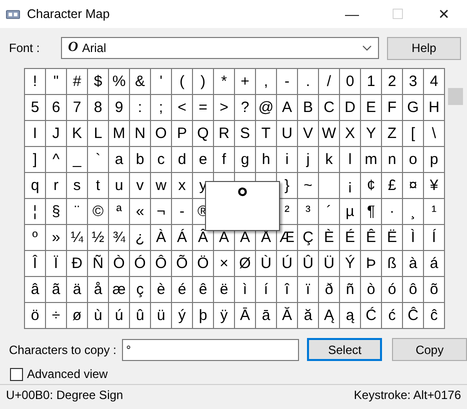  Describe the element at coordinates (98, 134) in the screenshot. I see `character-cell: L` at that location.